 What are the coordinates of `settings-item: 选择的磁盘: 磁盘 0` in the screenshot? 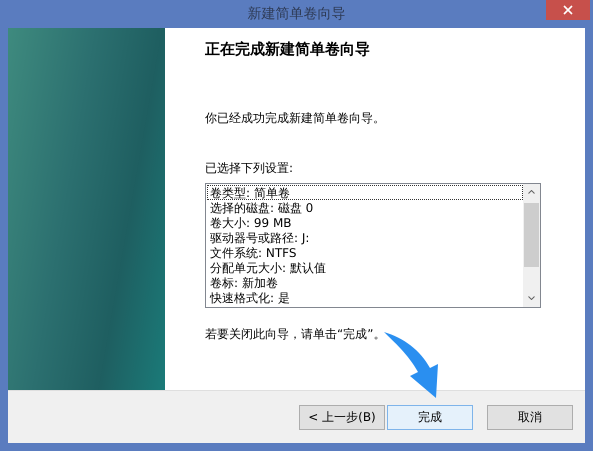 It's located at (365, 207).